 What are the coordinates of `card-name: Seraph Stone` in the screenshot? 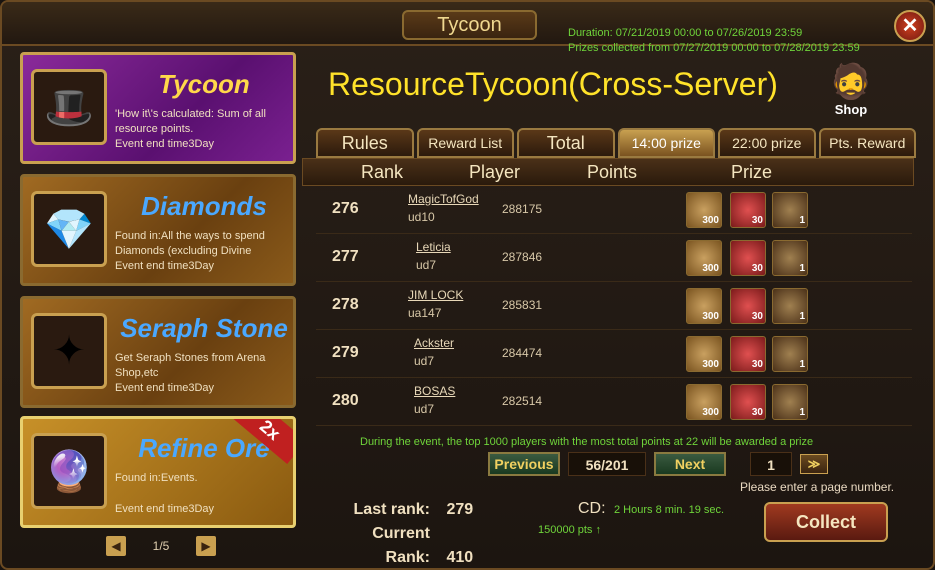 It's located at (204, 328).